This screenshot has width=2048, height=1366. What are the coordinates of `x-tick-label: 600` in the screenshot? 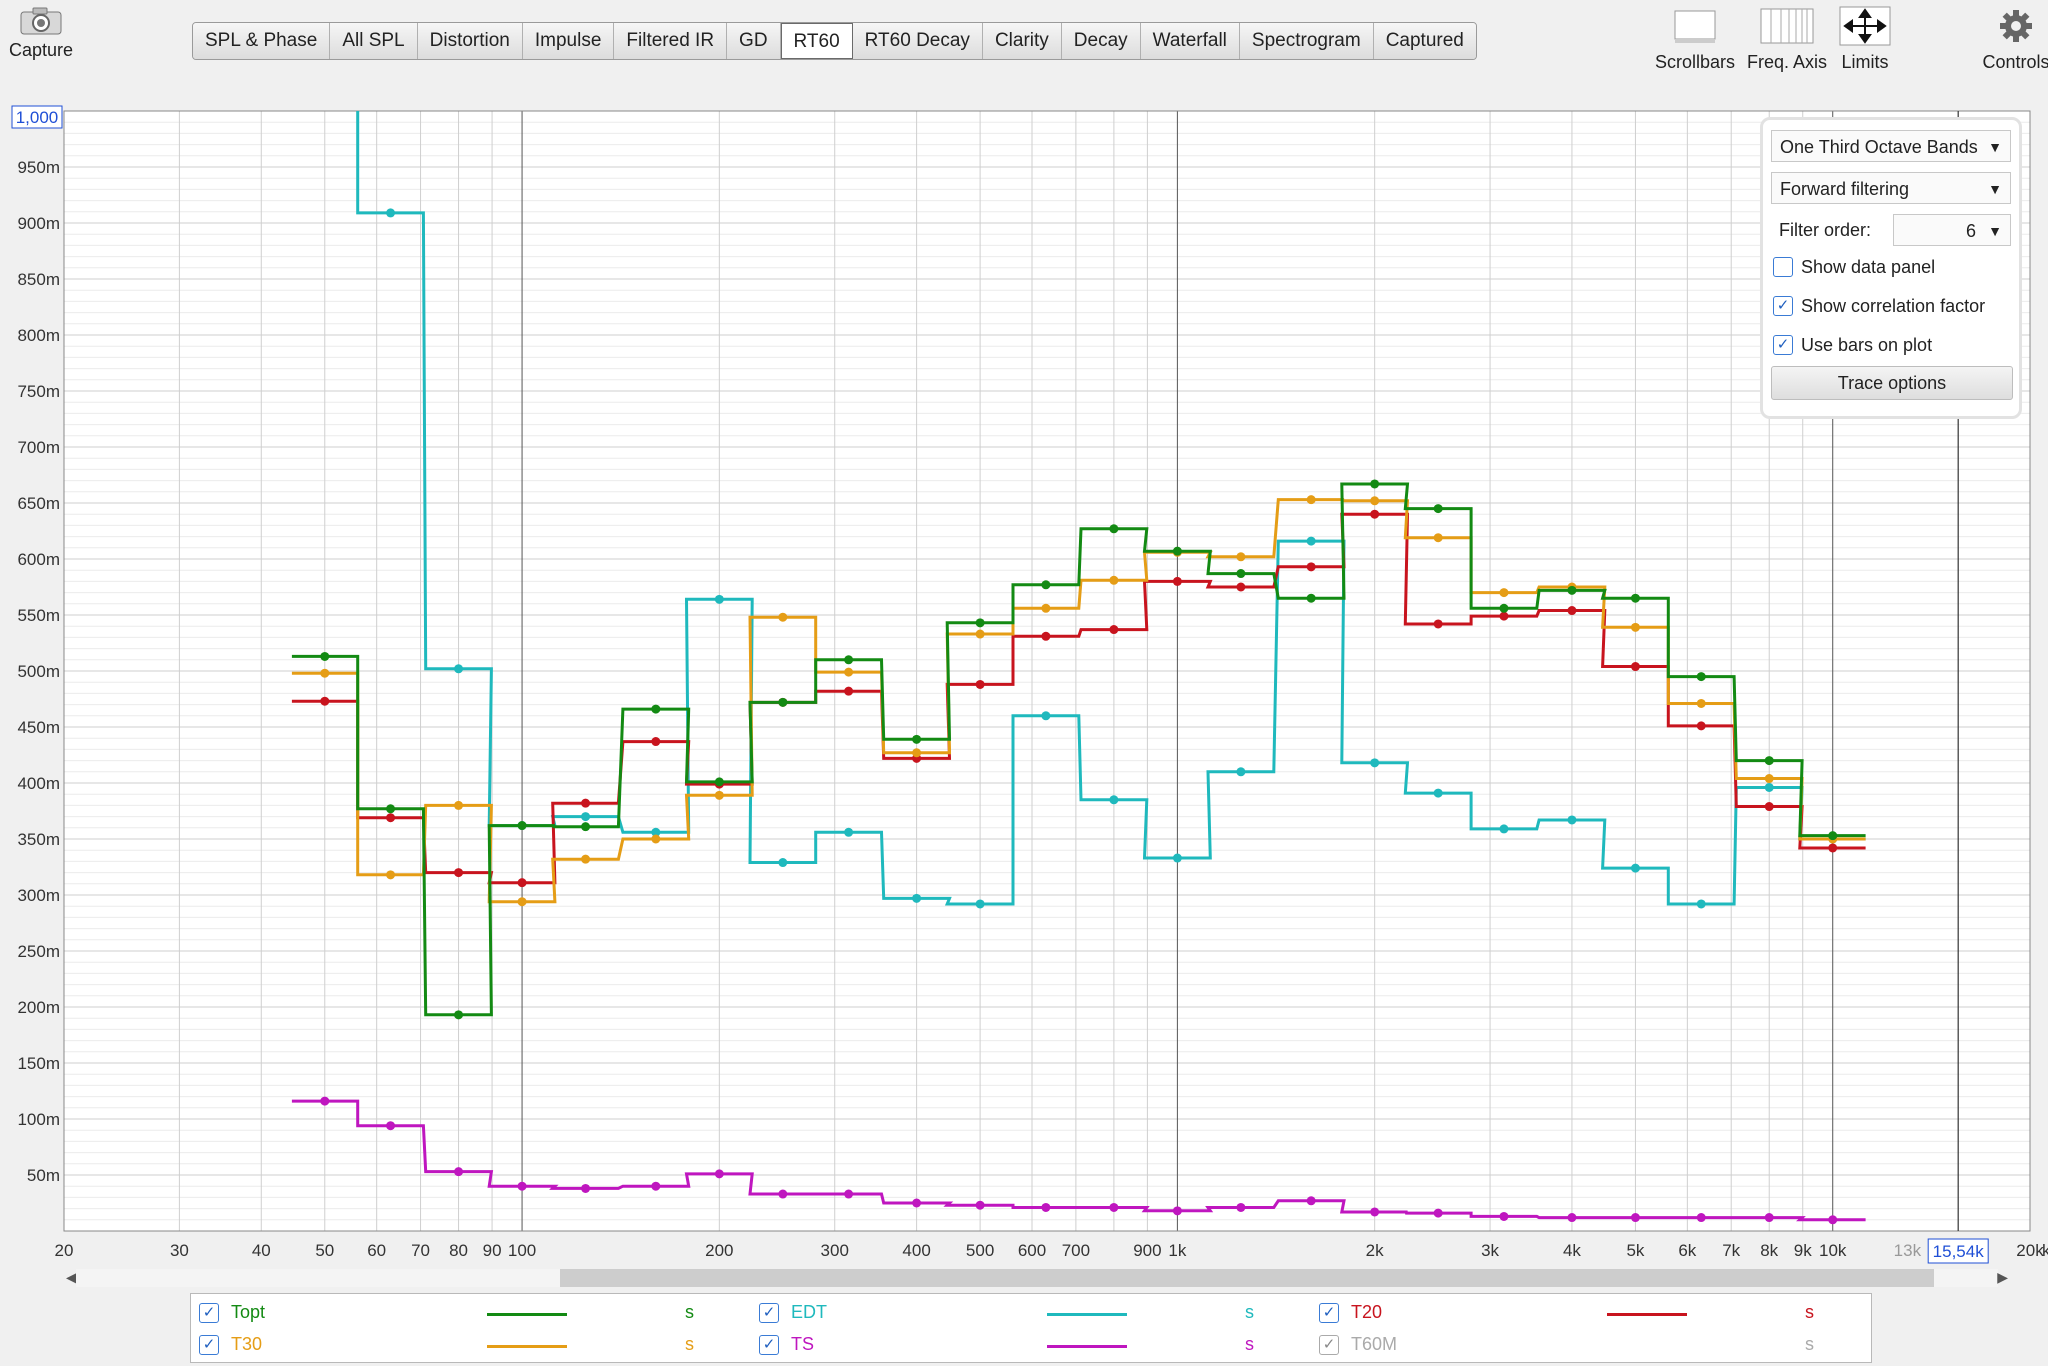 It's located at (1032, 1250).